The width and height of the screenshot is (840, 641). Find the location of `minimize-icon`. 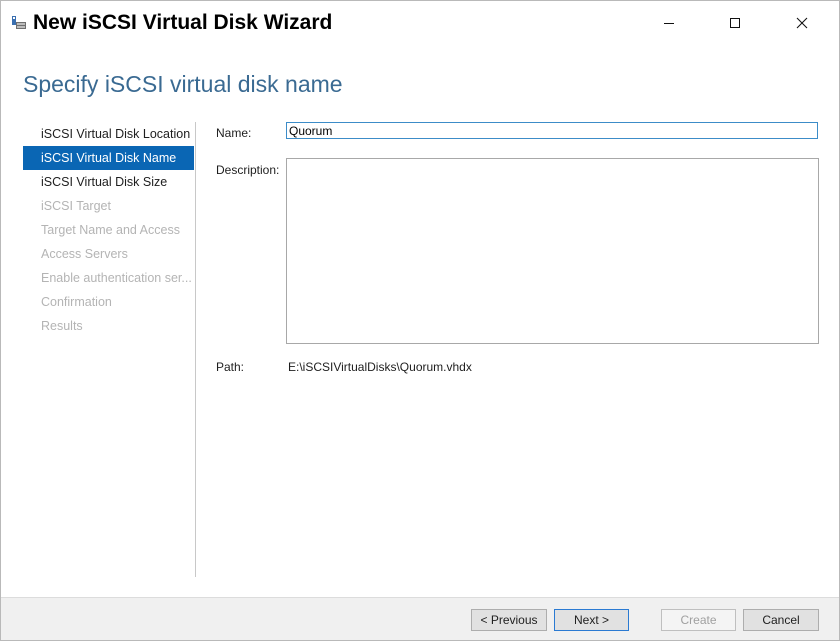

minimize-icon is located at coordinates (669, 23).